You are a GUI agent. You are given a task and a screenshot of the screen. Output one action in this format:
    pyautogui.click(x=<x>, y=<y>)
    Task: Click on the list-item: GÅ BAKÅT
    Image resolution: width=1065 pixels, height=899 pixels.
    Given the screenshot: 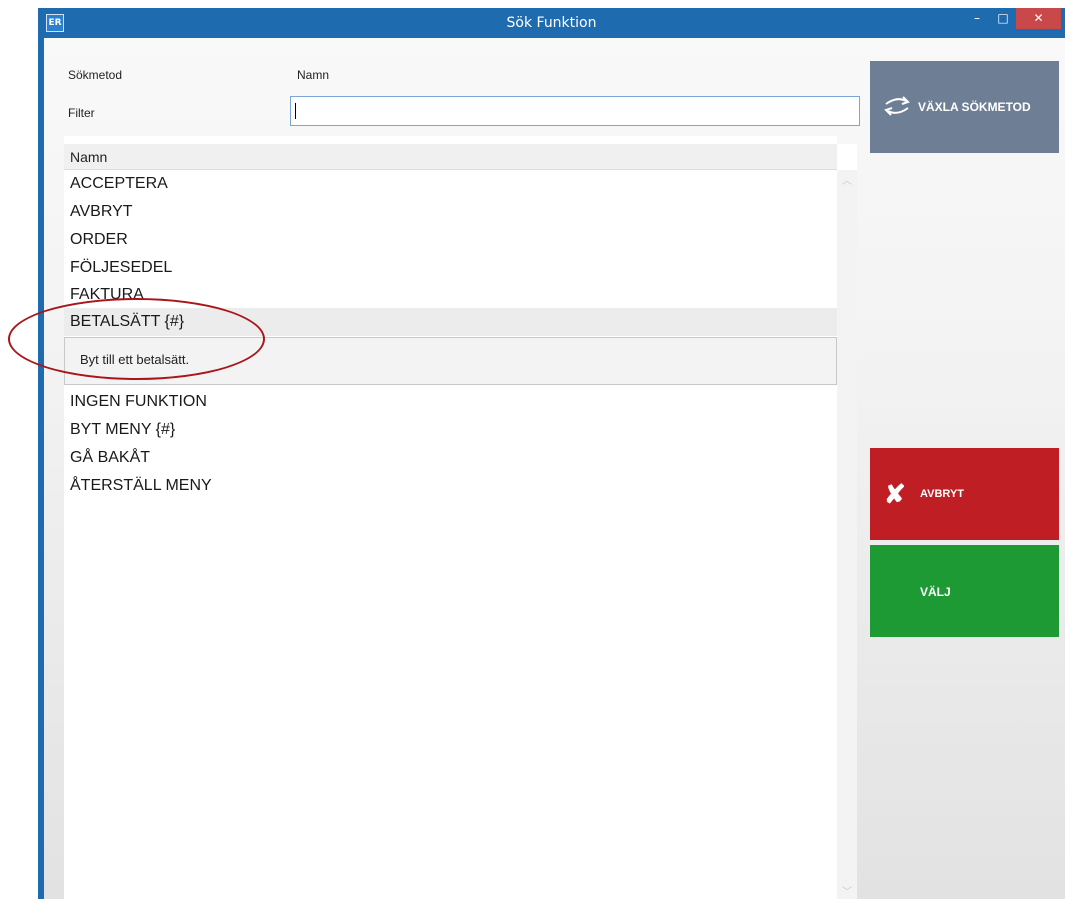 What is the action you would take?
    pyautogui.click(x=450, y=458)
    